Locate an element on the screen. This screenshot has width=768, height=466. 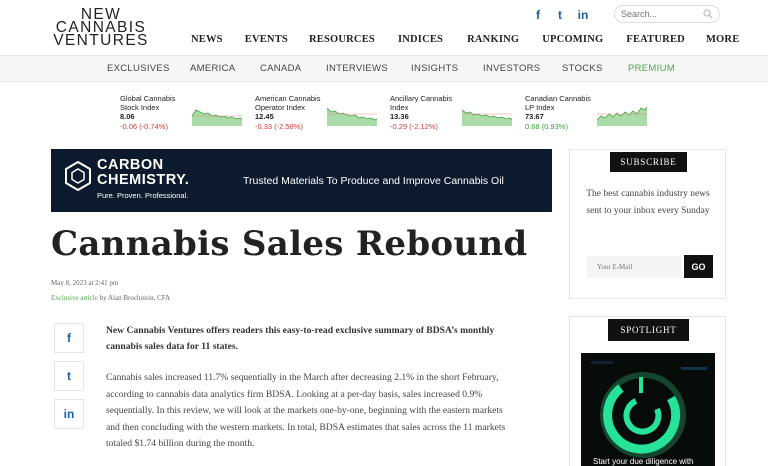
nav-more: MORE is located at coordinates (722, 39).